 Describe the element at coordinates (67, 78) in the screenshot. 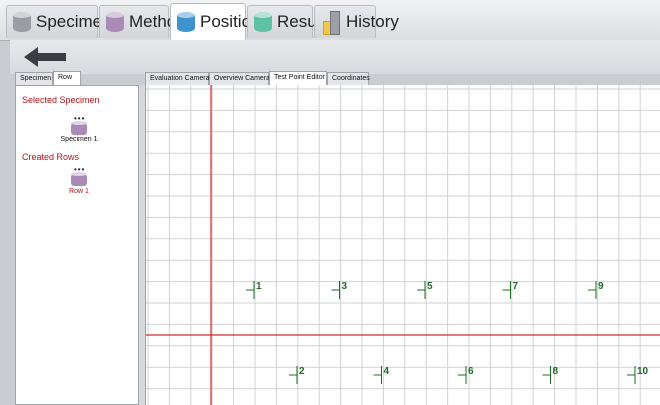

I see `tab-left-row: Row` at that location.